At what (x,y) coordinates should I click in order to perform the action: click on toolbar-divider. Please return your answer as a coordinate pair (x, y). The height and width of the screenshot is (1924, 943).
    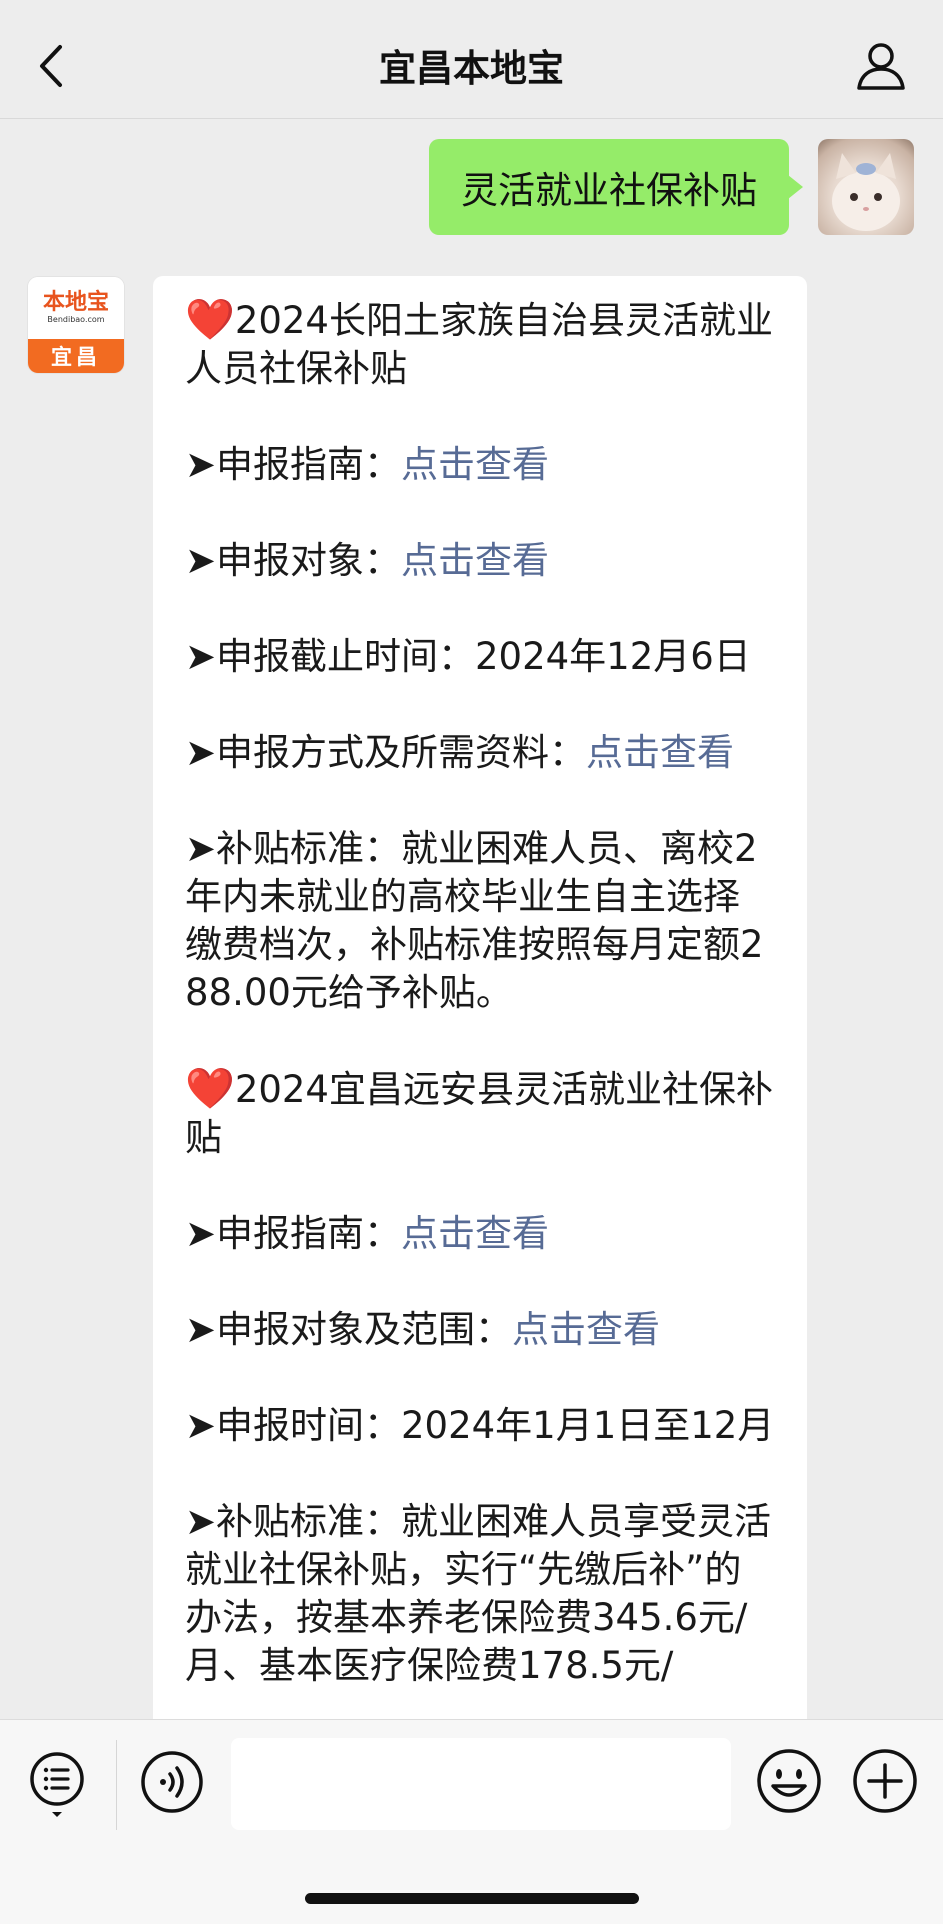
    Looking at the image, I should click on (116, 1785).